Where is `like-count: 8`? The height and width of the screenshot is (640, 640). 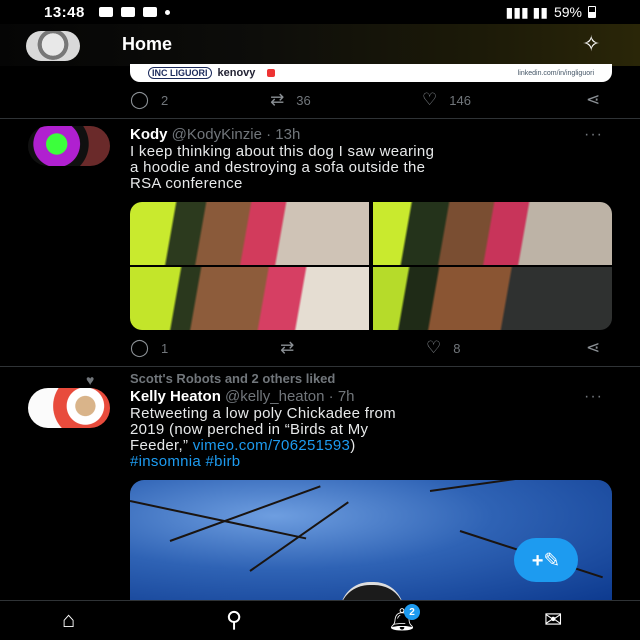 like-count: 8 is located at coordinates (457, 348).